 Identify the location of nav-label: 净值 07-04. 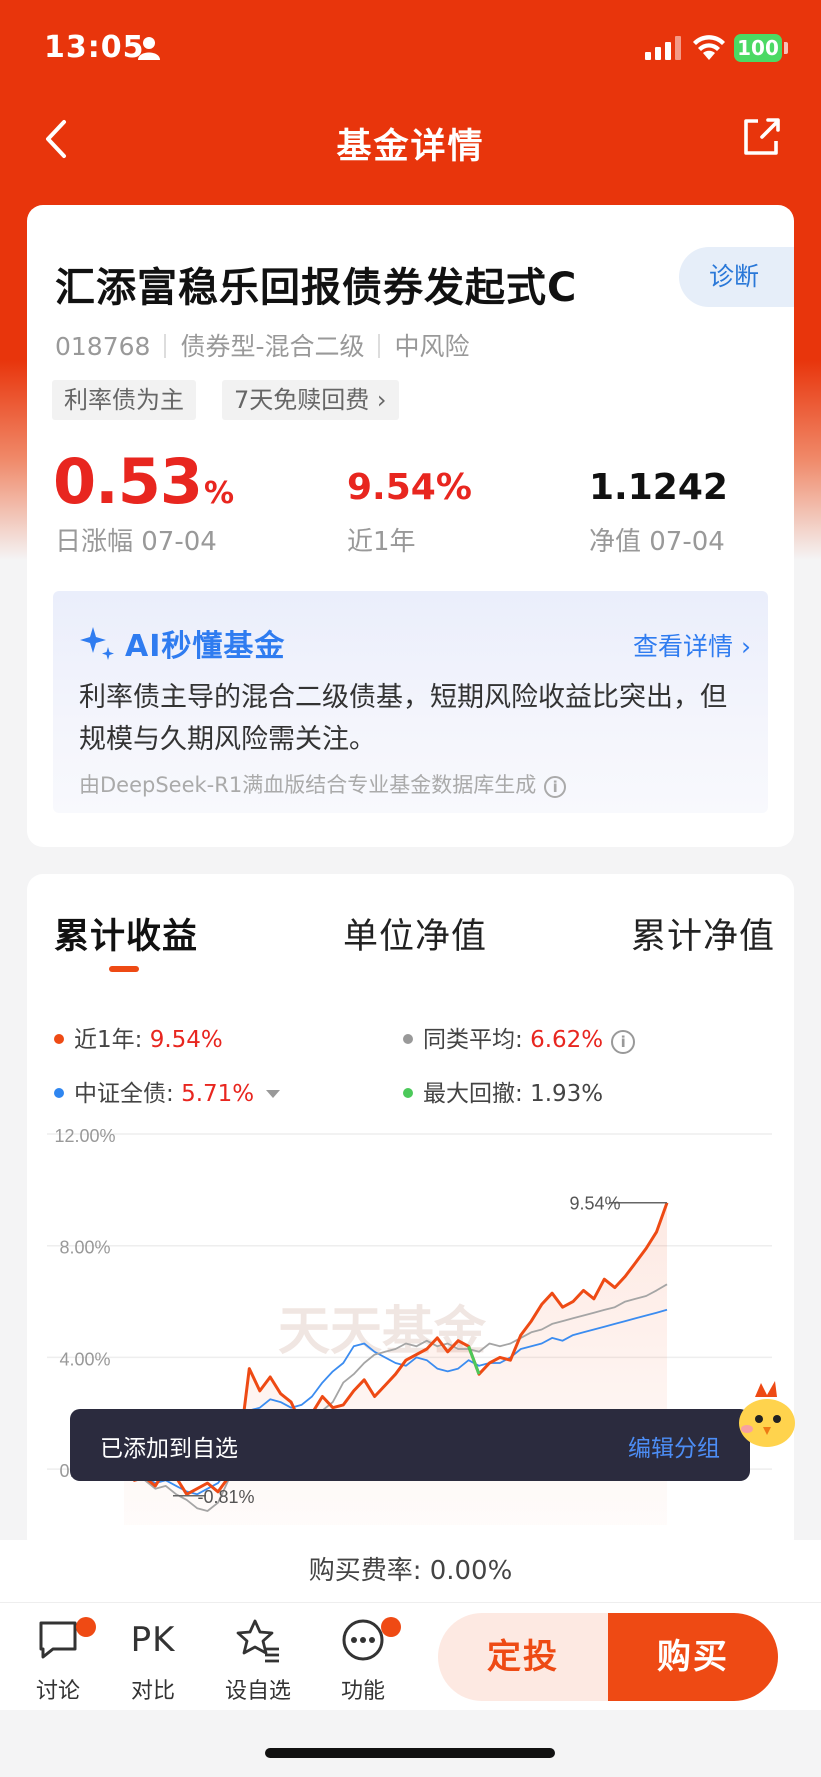
(657, 542).